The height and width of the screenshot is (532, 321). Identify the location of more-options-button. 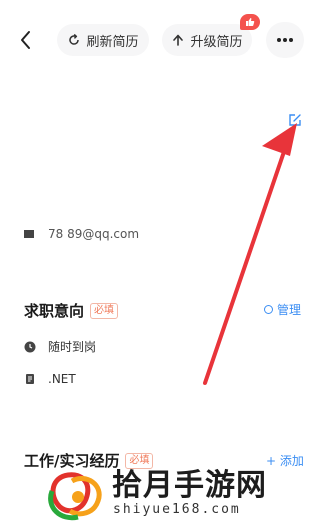
(285, 40).